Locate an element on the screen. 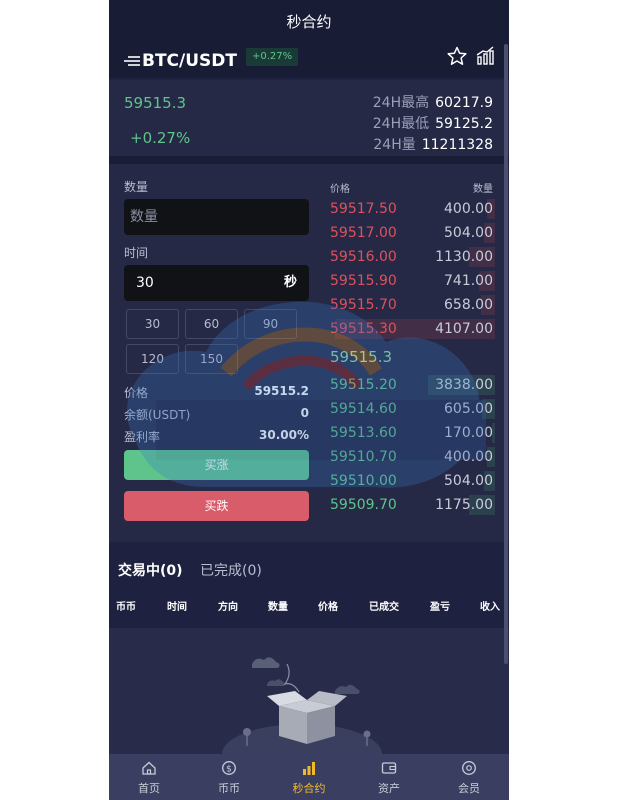 Image resolution: width=619 pixels, height=800 pixels. stat-24h-volume: 24H量 11211328 is located at coordinates (433, 144).